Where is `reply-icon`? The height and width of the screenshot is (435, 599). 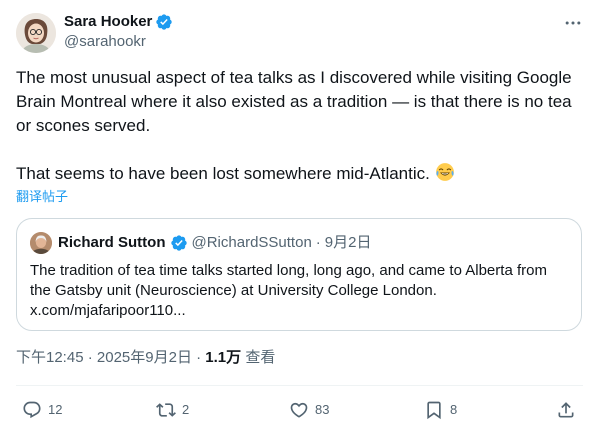 reply-icon is located at coordinates (32, 410).